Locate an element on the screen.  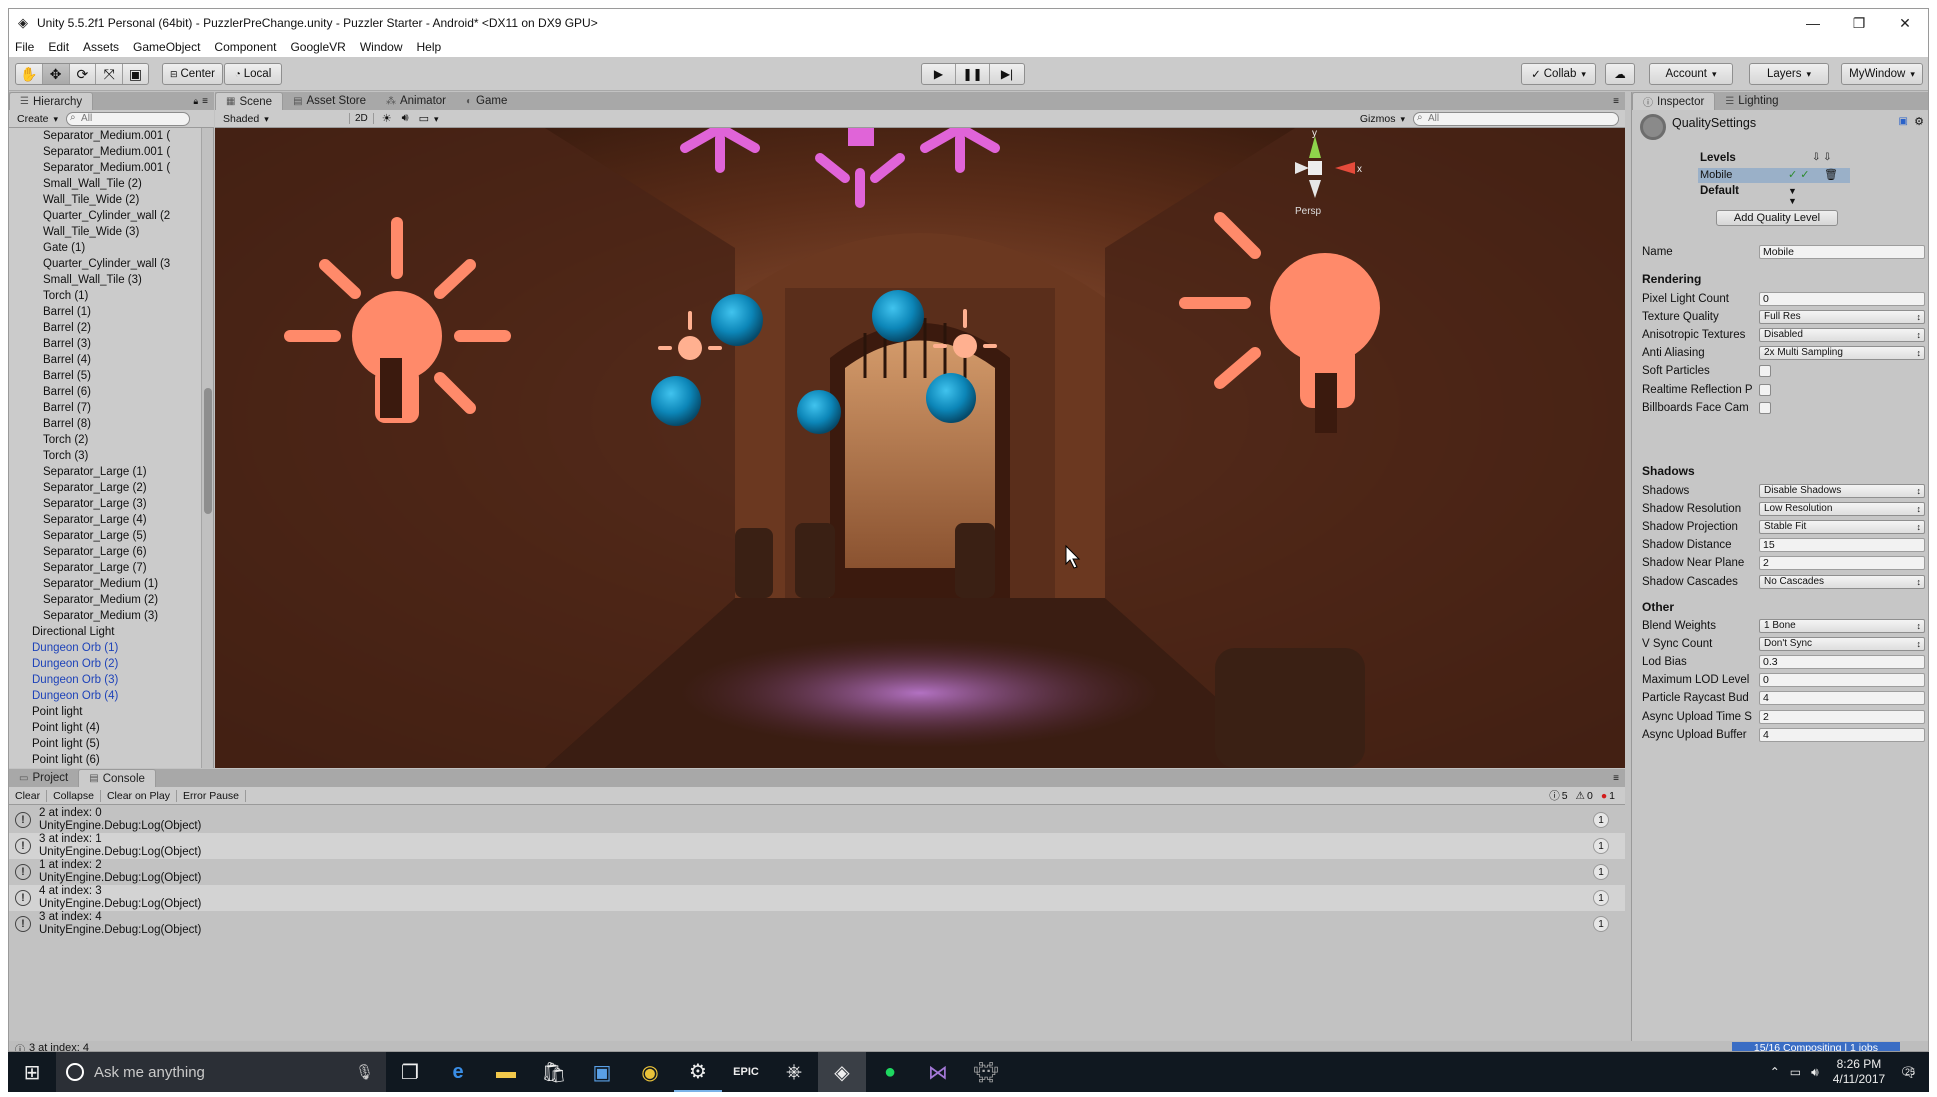
setting-input: 4 is located at coordinates (1842, 698).